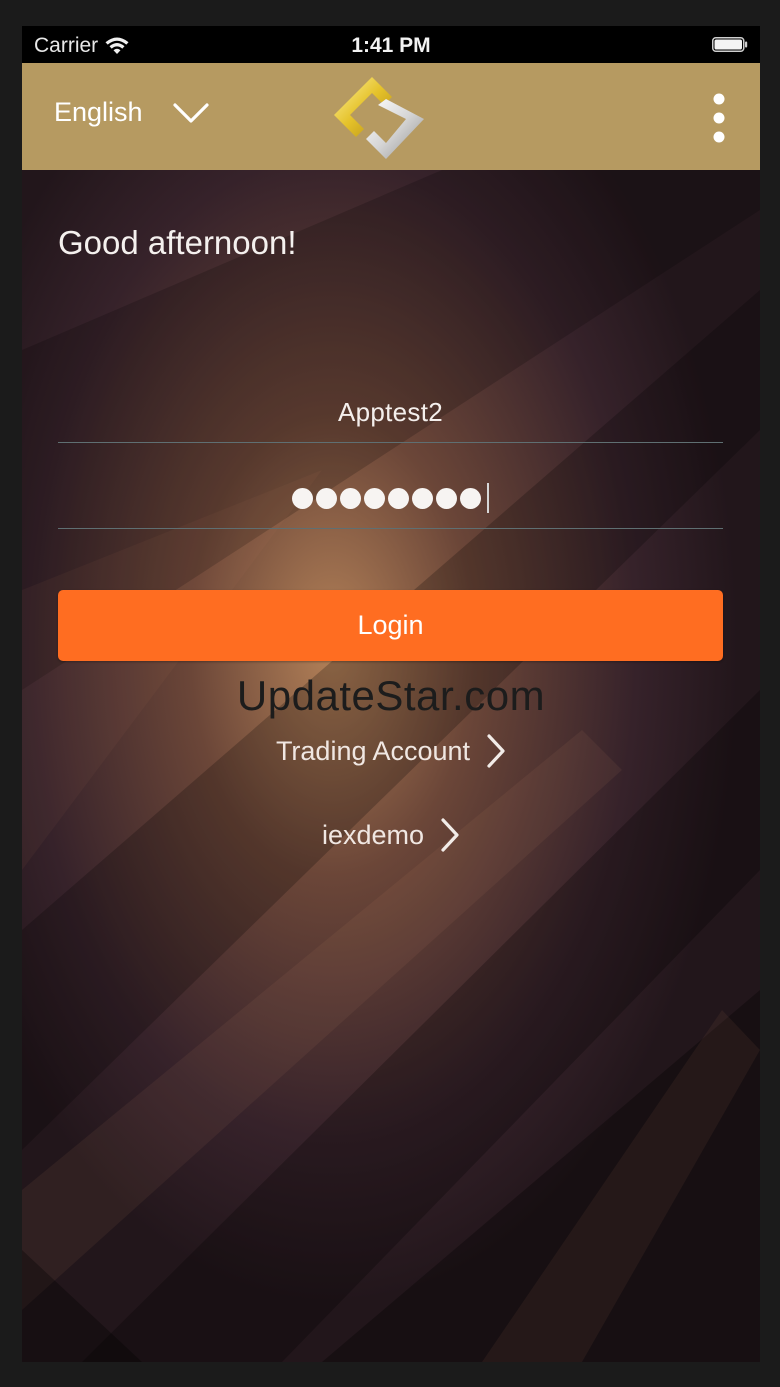  I want to click on password-field, so click(390, 498).